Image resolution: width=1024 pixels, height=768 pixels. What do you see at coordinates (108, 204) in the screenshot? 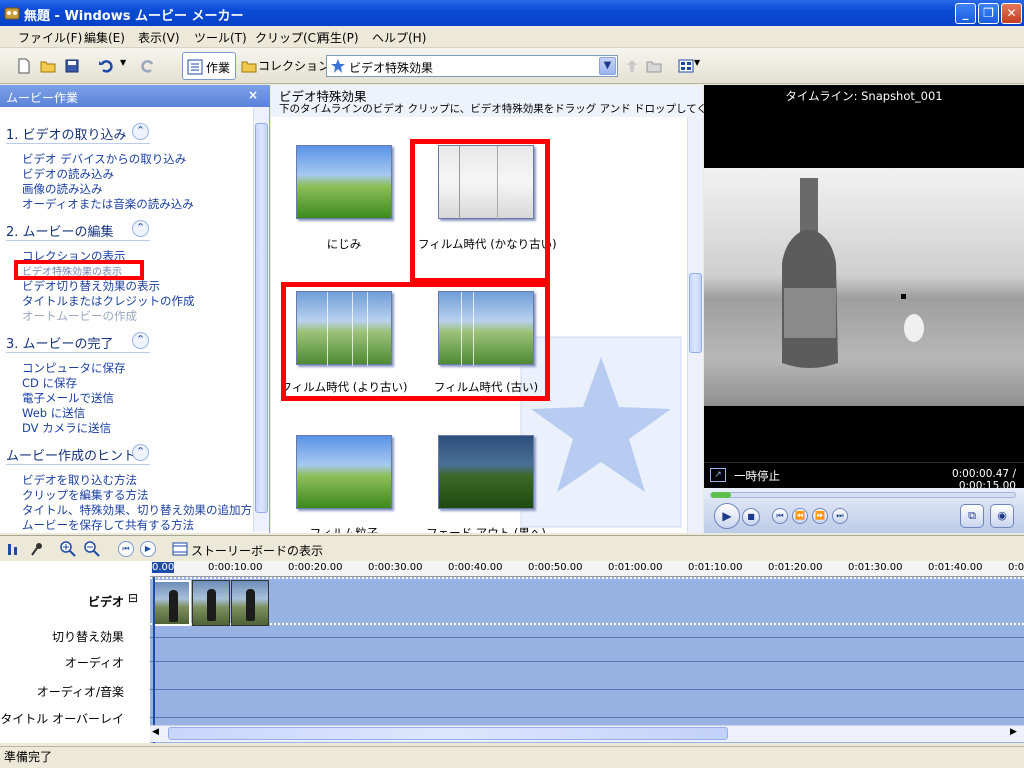
I see `link-import-audio: オーディオまたは音楽の読み込み` at bounding box center [108, 204].